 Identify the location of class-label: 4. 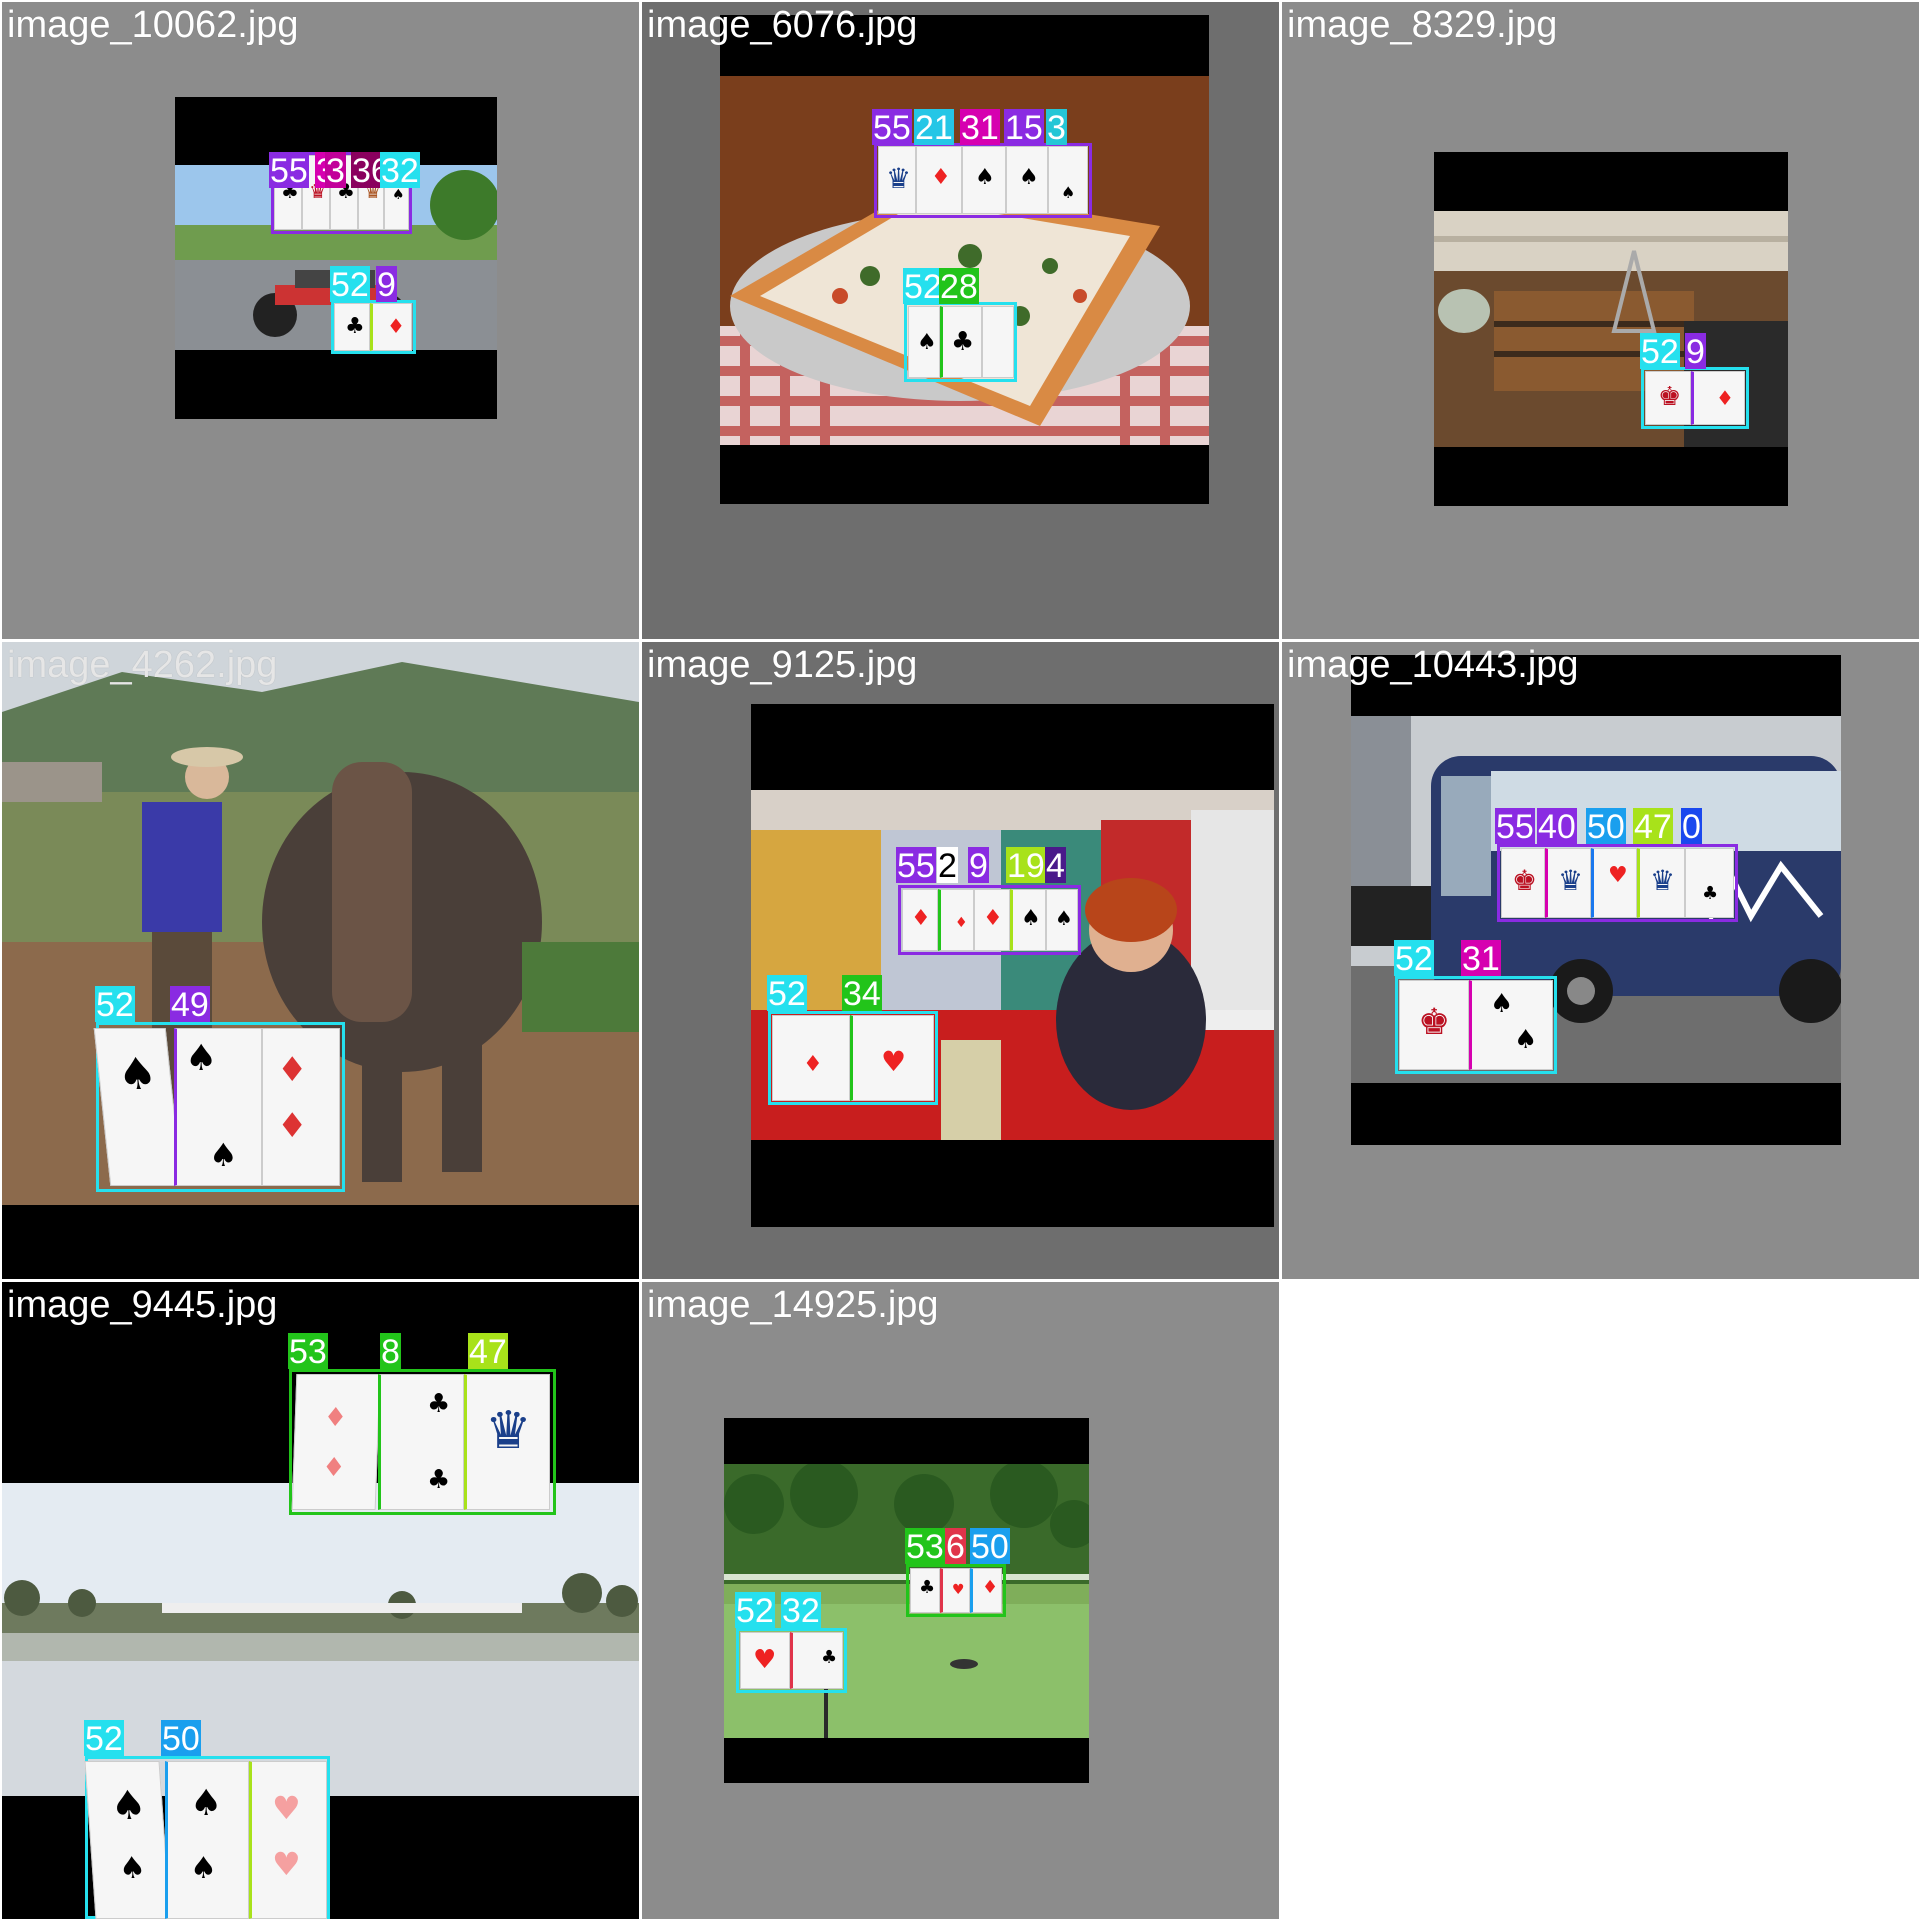
(1055, 866).